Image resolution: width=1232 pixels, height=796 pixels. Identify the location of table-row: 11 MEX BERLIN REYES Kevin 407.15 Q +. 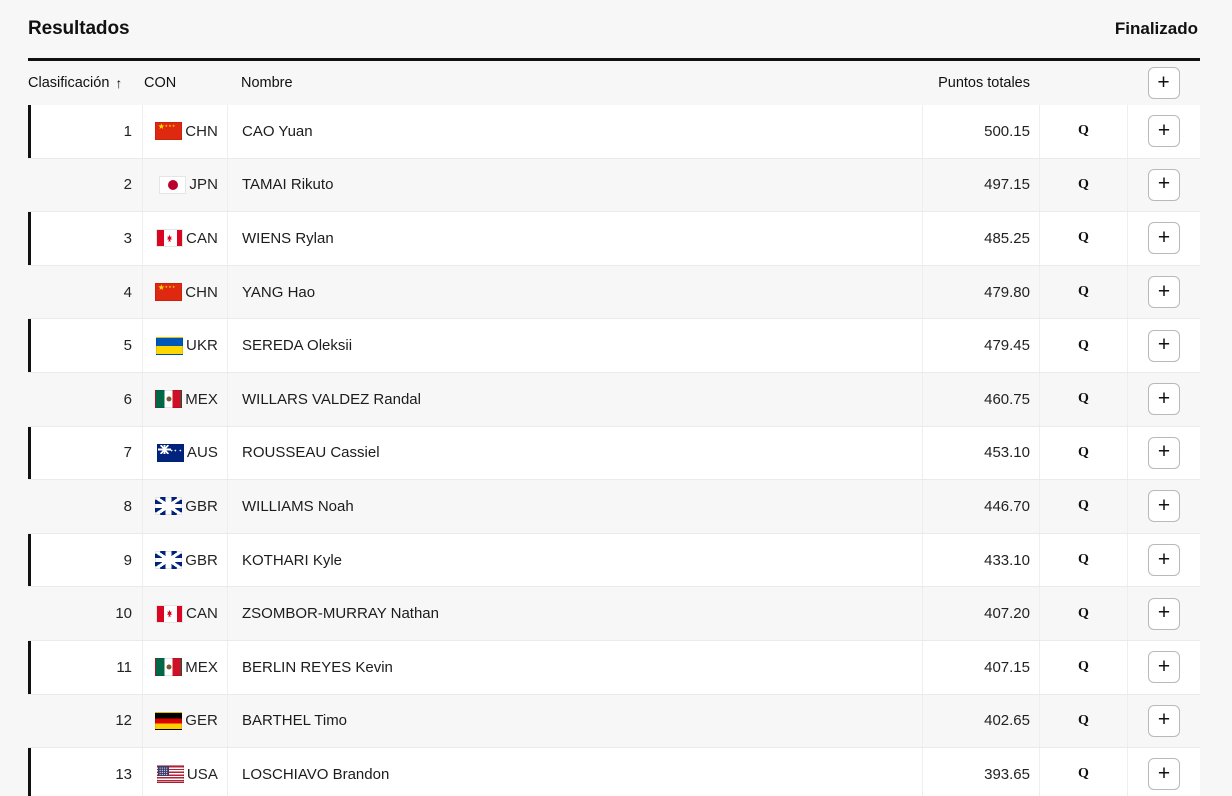
(614, 667).